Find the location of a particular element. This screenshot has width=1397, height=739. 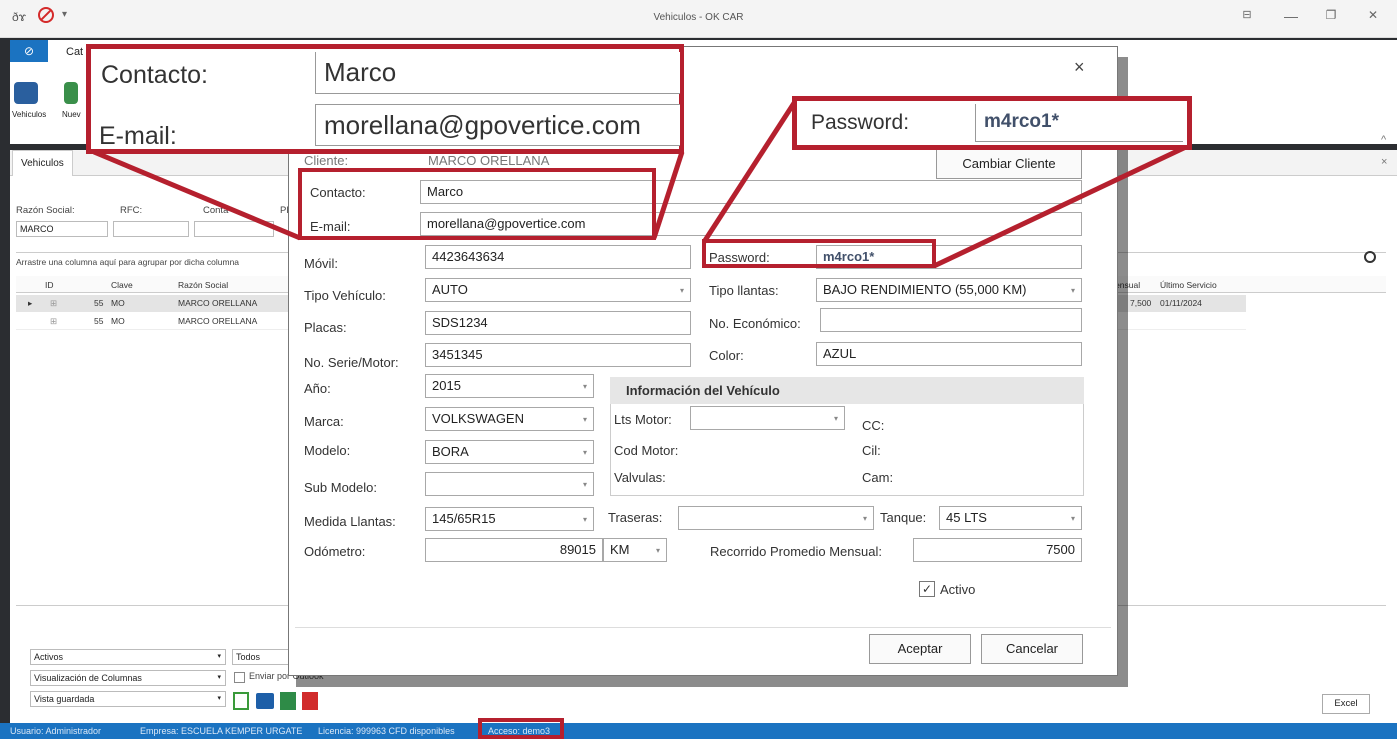

cell-mensual: 7,500 is located at coordinates (1141, 303).